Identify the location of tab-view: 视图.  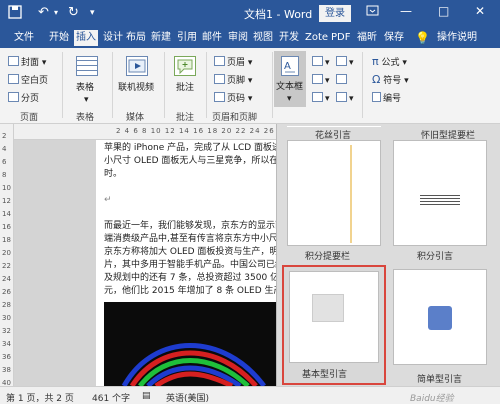
(263, 38).